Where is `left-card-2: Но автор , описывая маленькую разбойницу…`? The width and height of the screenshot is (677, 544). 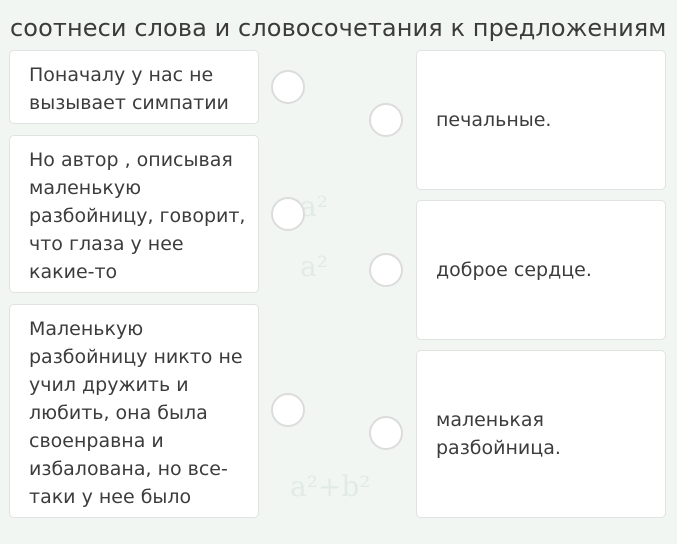
left-card-2: Но автор , описывая маленькую разбойницу… is located at coordinates (134, 214).